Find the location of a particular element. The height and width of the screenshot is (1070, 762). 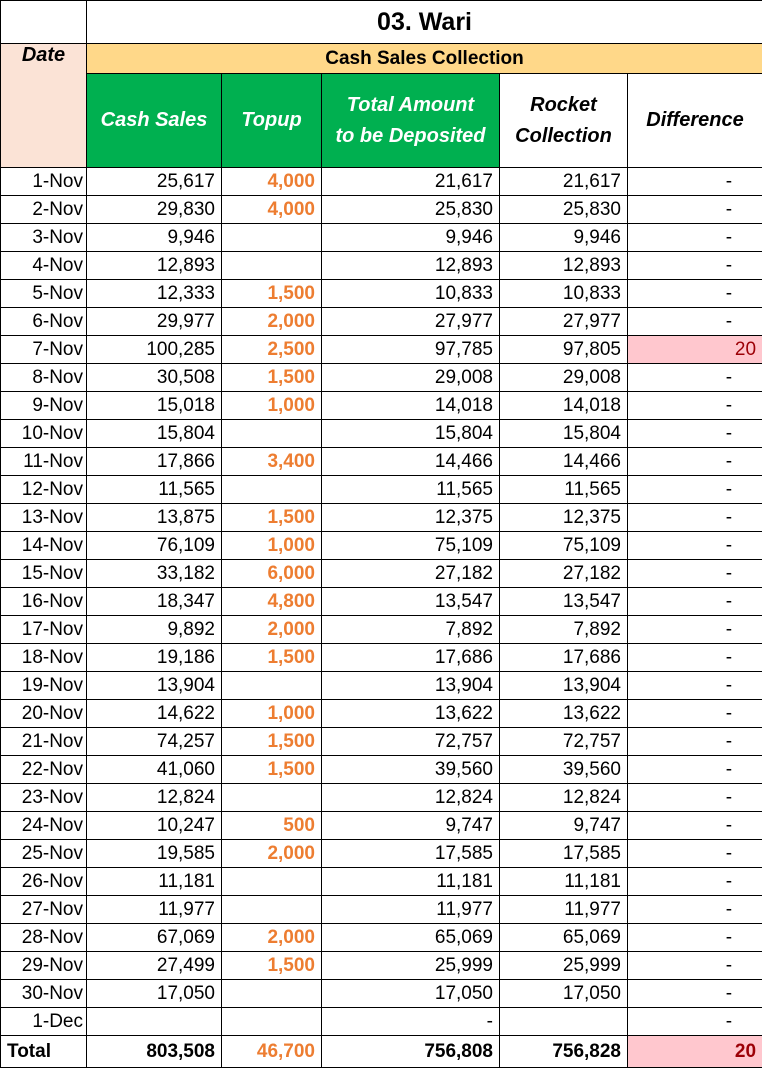

rocket-collection-cell: 14,018 is located at coordinates (563, 405).